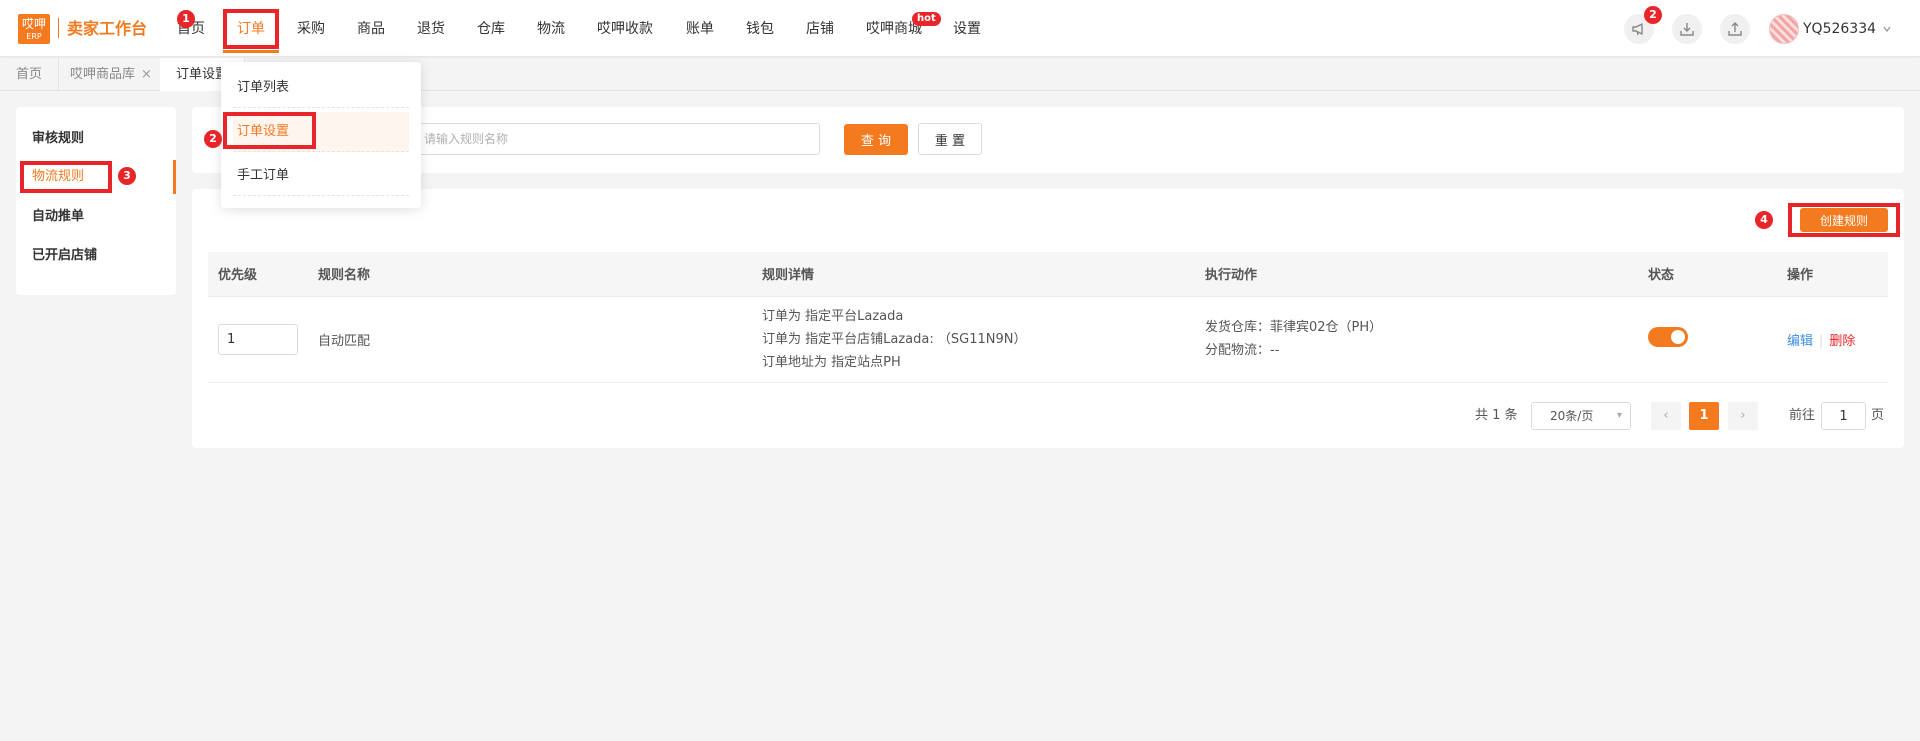 This screenshot has width=1920, height=741. What do you see at coordinates (1800, 341) in the screenshot?
I see `edit-link: 编辑` at bounding box center [1800, 341].